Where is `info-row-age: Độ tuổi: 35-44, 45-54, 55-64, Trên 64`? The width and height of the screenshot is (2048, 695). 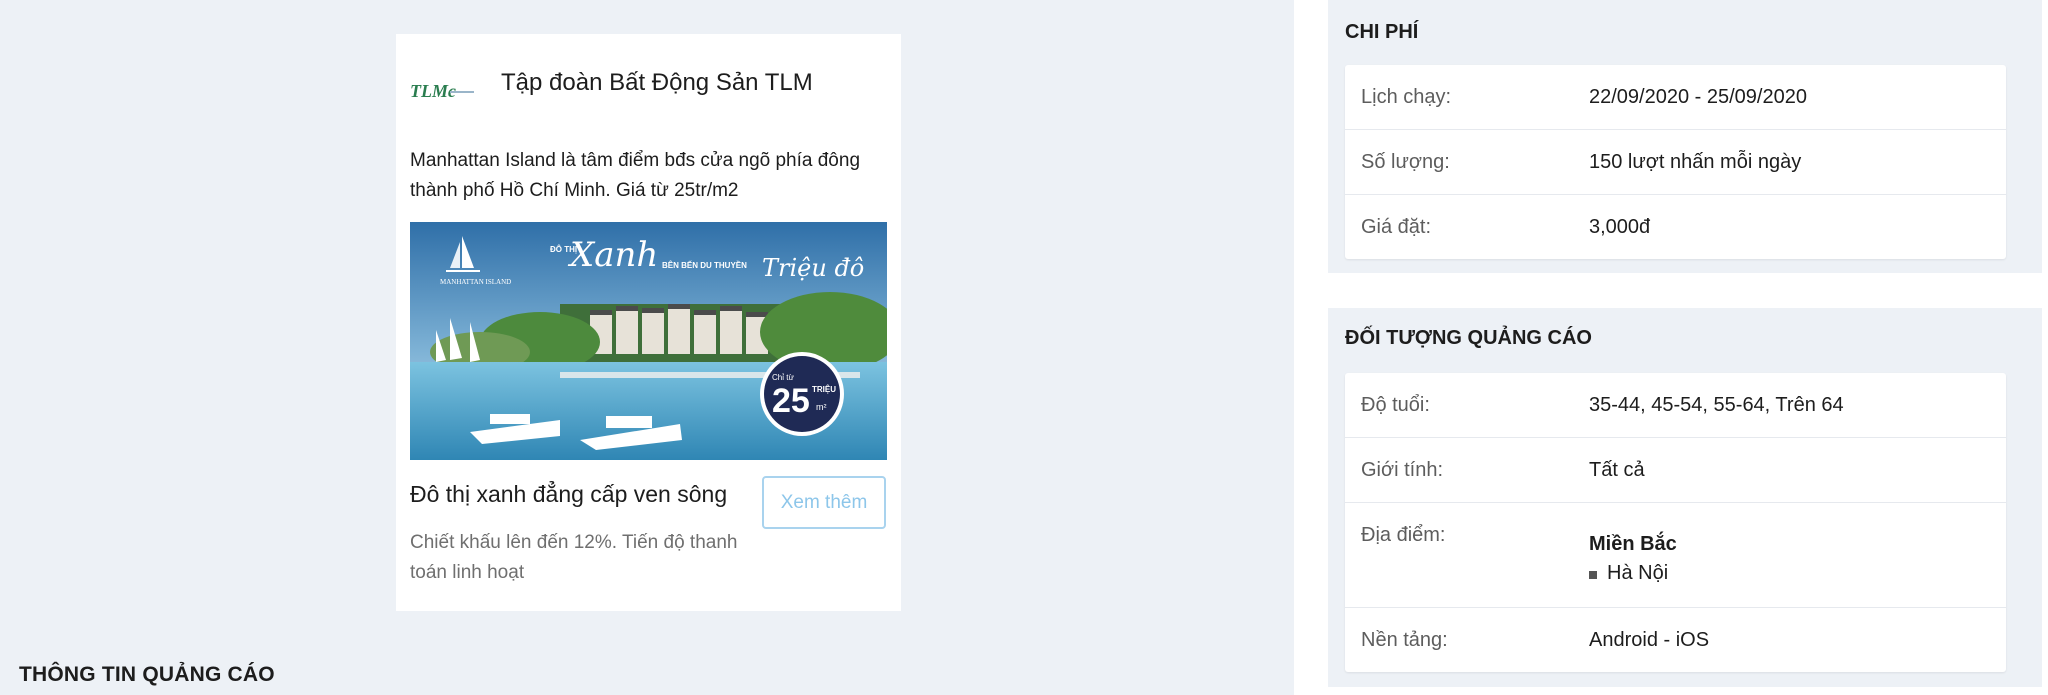 info-row-age: Độ tuổi: 35-44, 45-54, 55-64, Trên 64 is located at coordinates (1675, 405).